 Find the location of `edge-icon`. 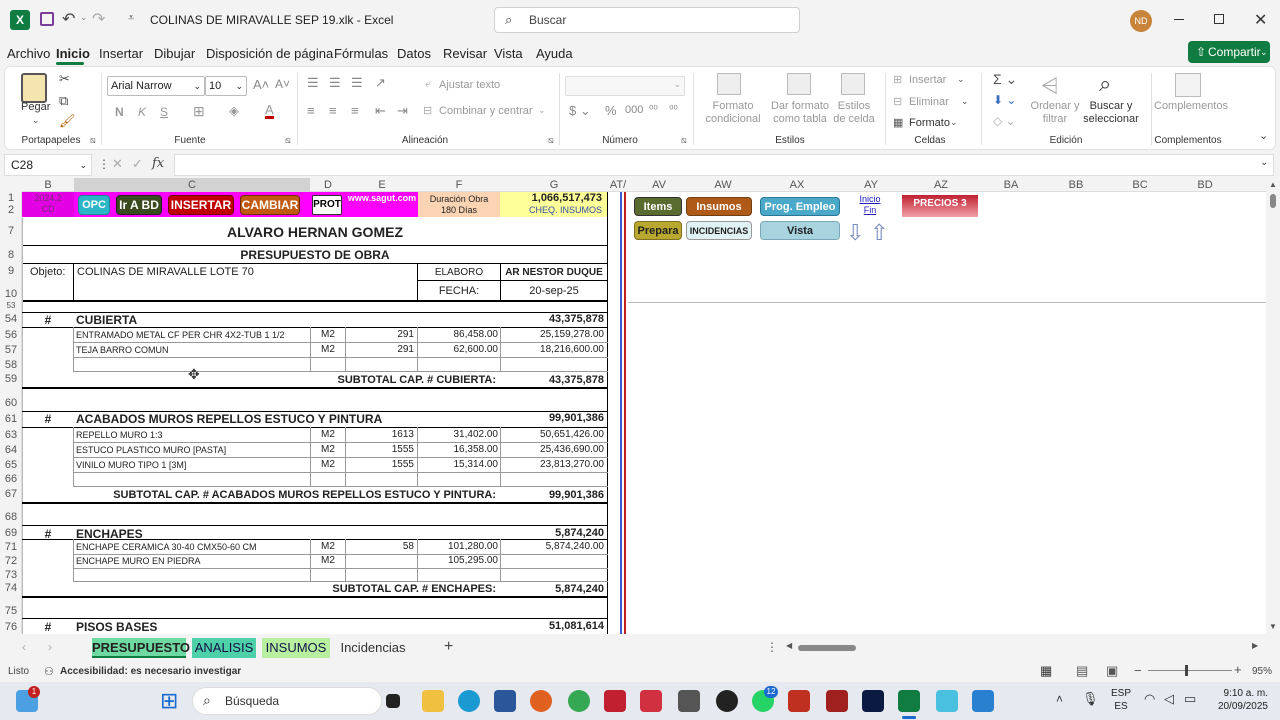

edge-icon is located at coordinates (469, 701).